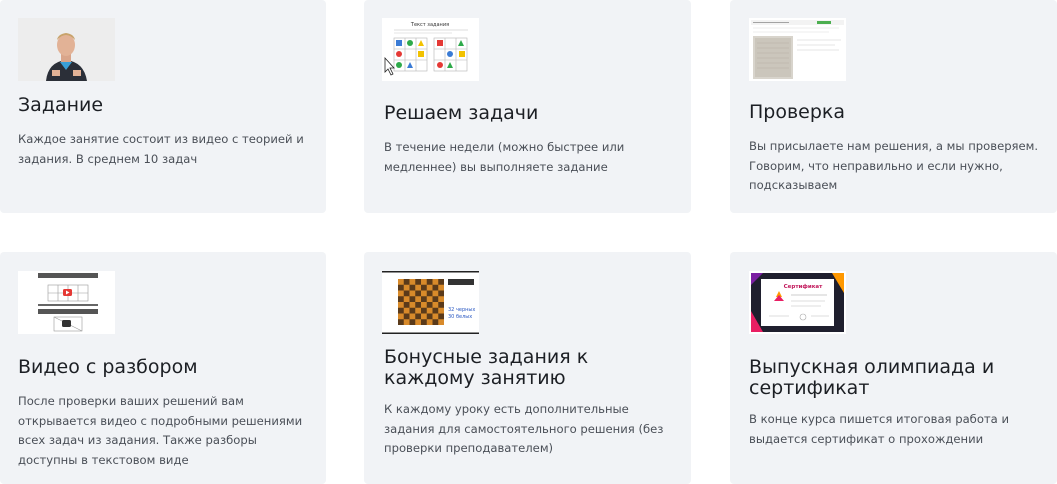 This screenshot has width=1057, height=484. I want to click on card-title: Задание, so click(61, 105).